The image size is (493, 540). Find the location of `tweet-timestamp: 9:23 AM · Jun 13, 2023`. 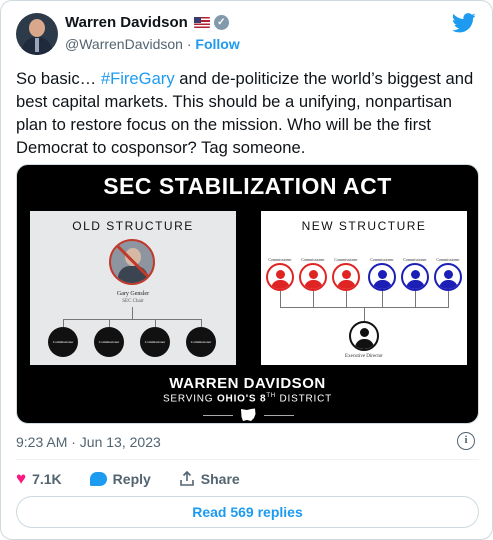

tweet-timestamp: 9:23 AM · Jun 13, 2023 is located at coordinates (88, 442).